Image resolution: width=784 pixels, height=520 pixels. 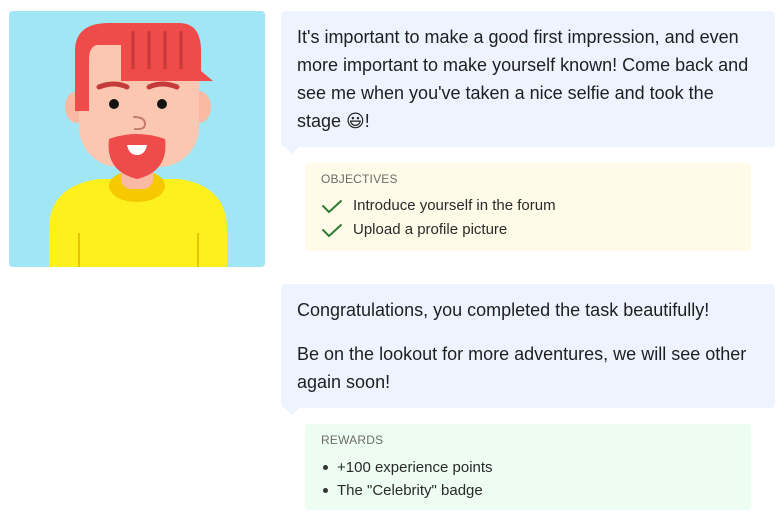 I want to click on objective-item: Introduce yourself in the forum, so click(x=528, y=205).